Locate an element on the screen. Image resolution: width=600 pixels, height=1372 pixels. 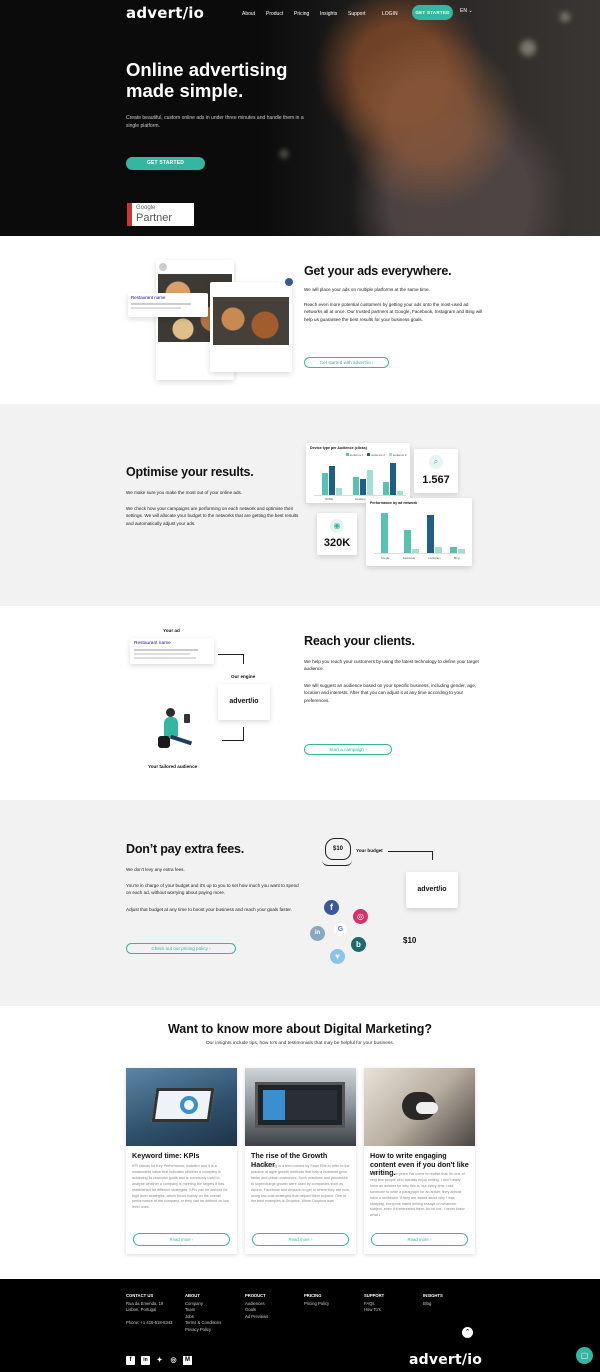
medium-icon: M is located at coordinates (187, 1360).